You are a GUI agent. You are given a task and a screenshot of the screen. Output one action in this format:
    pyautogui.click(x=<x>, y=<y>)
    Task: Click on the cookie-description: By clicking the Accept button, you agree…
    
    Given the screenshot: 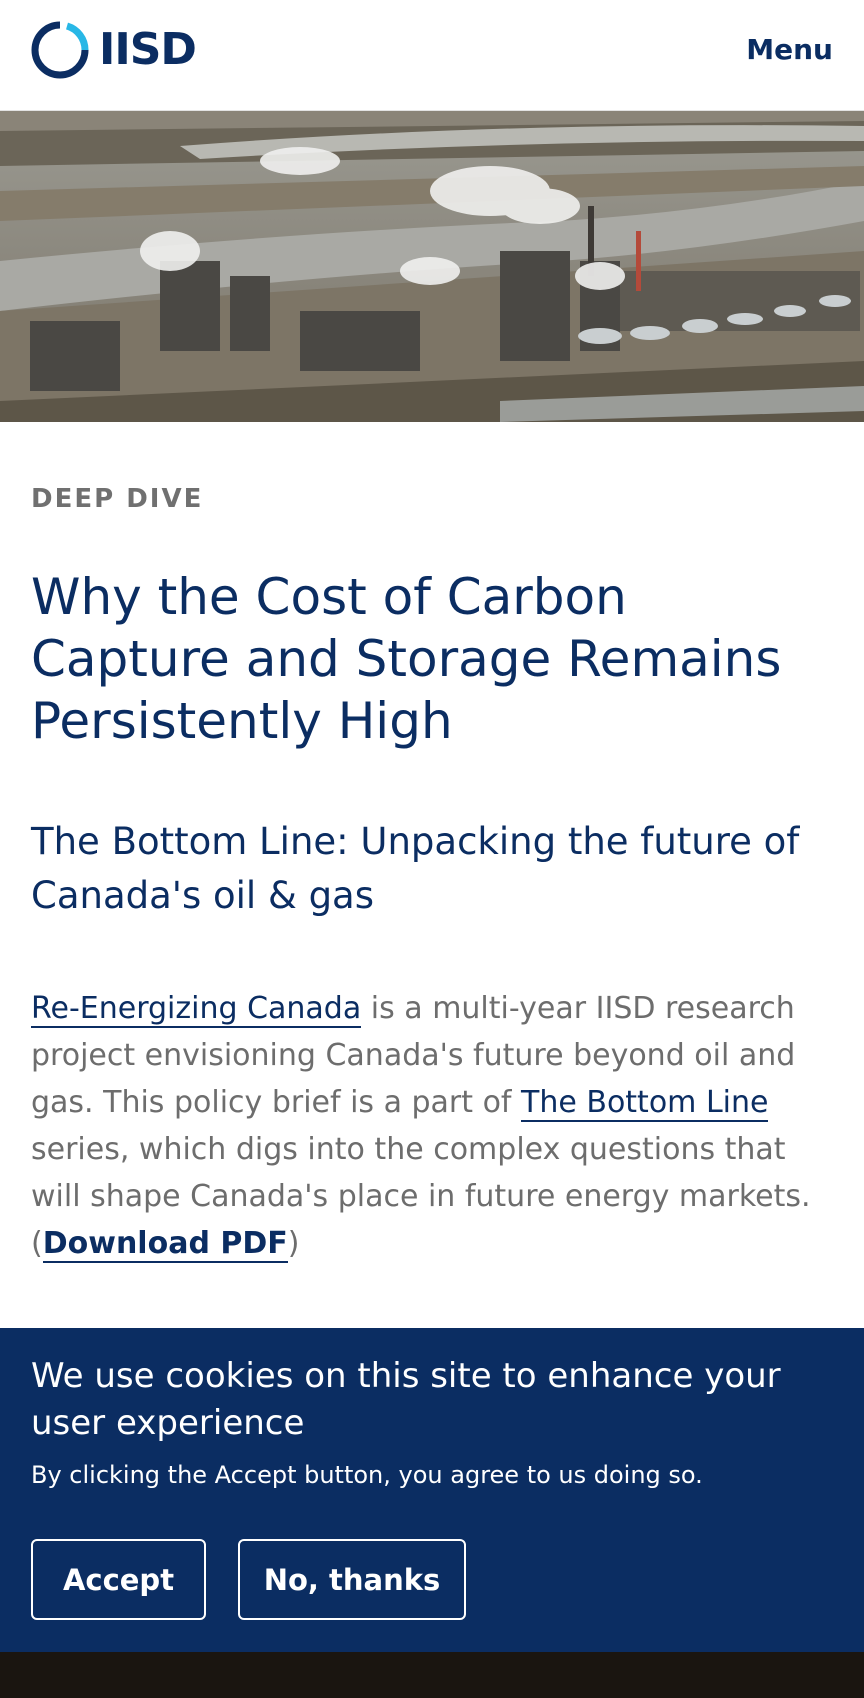 What is the action you would take?
    pyautogui.click(x=367, y=1475)
    